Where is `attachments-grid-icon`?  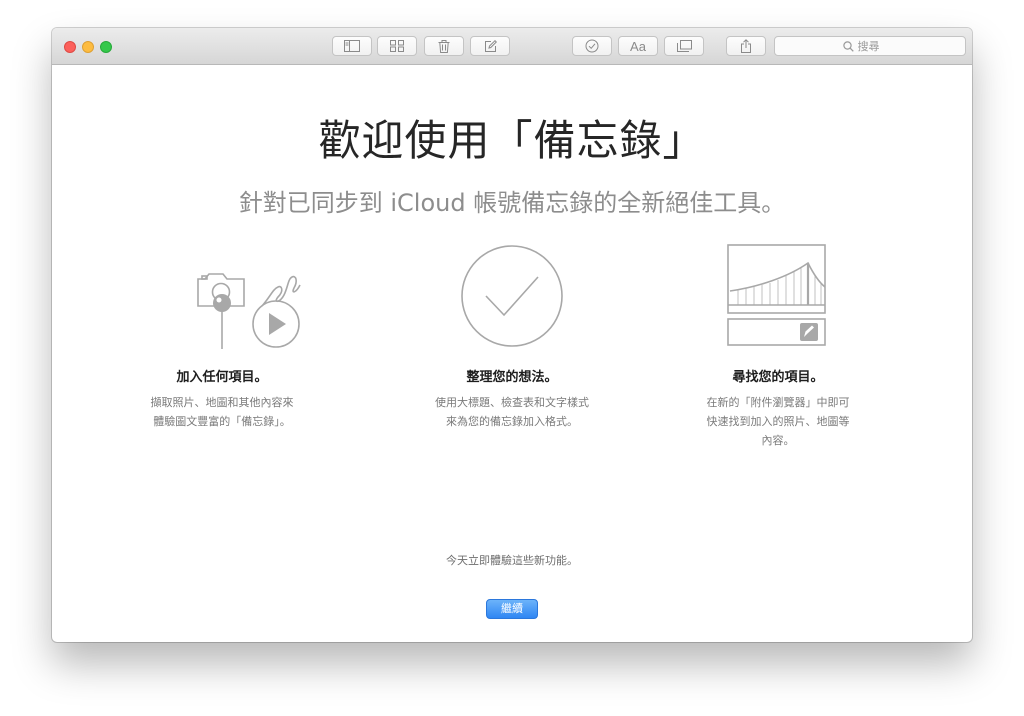
attachments-grid-icon is located at coordinates (397, 46).